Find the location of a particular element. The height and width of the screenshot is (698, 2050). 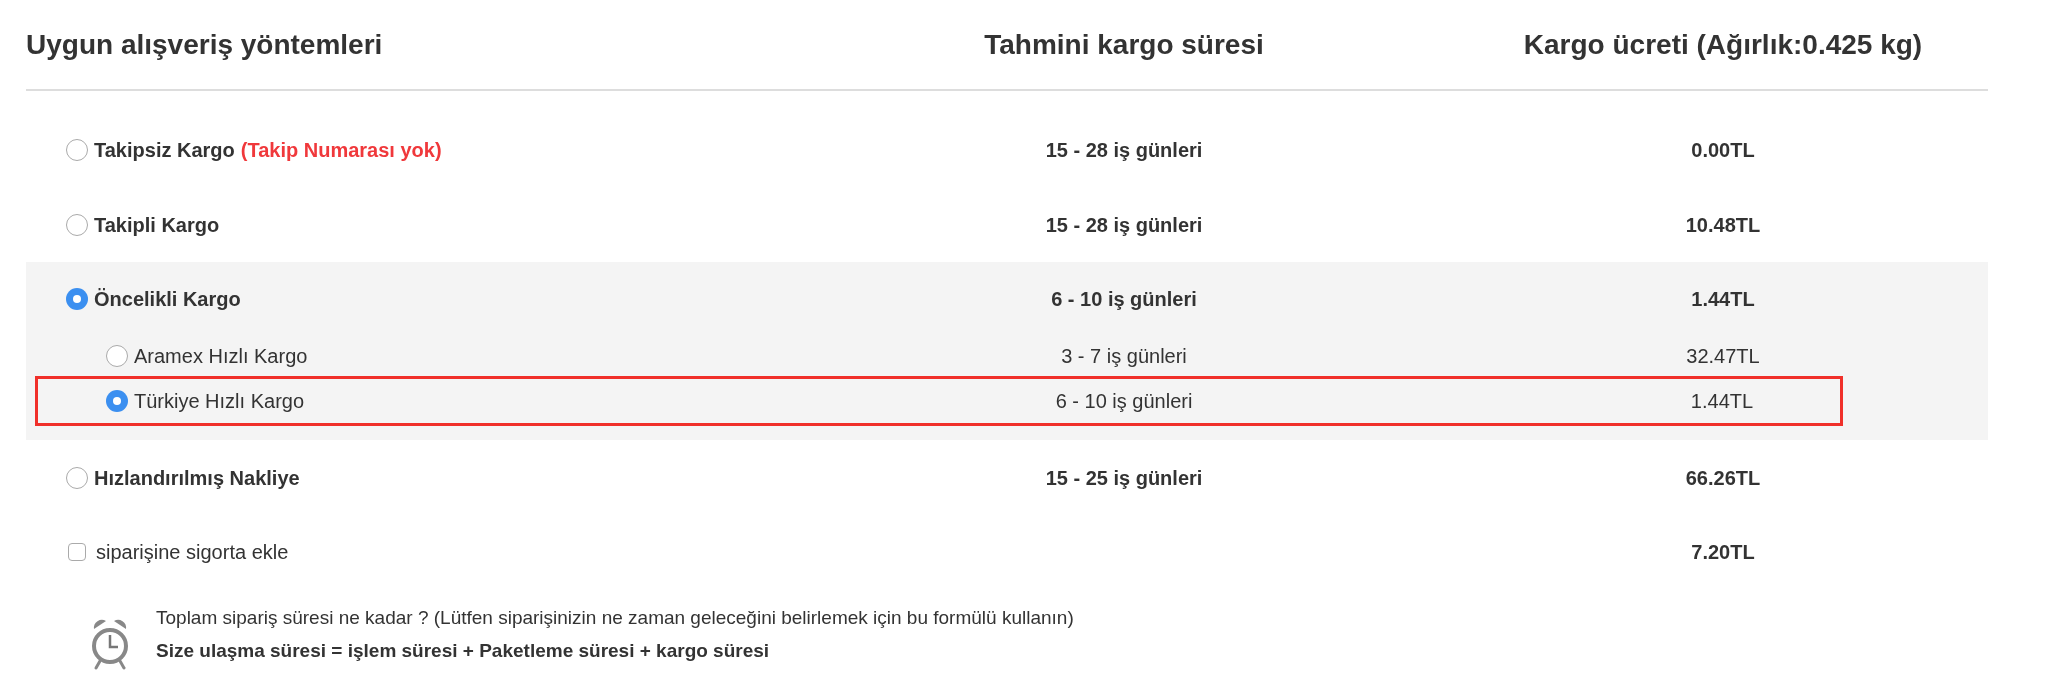

method-note: (Takip Numarası yok) is located at coordinates (341, 150).